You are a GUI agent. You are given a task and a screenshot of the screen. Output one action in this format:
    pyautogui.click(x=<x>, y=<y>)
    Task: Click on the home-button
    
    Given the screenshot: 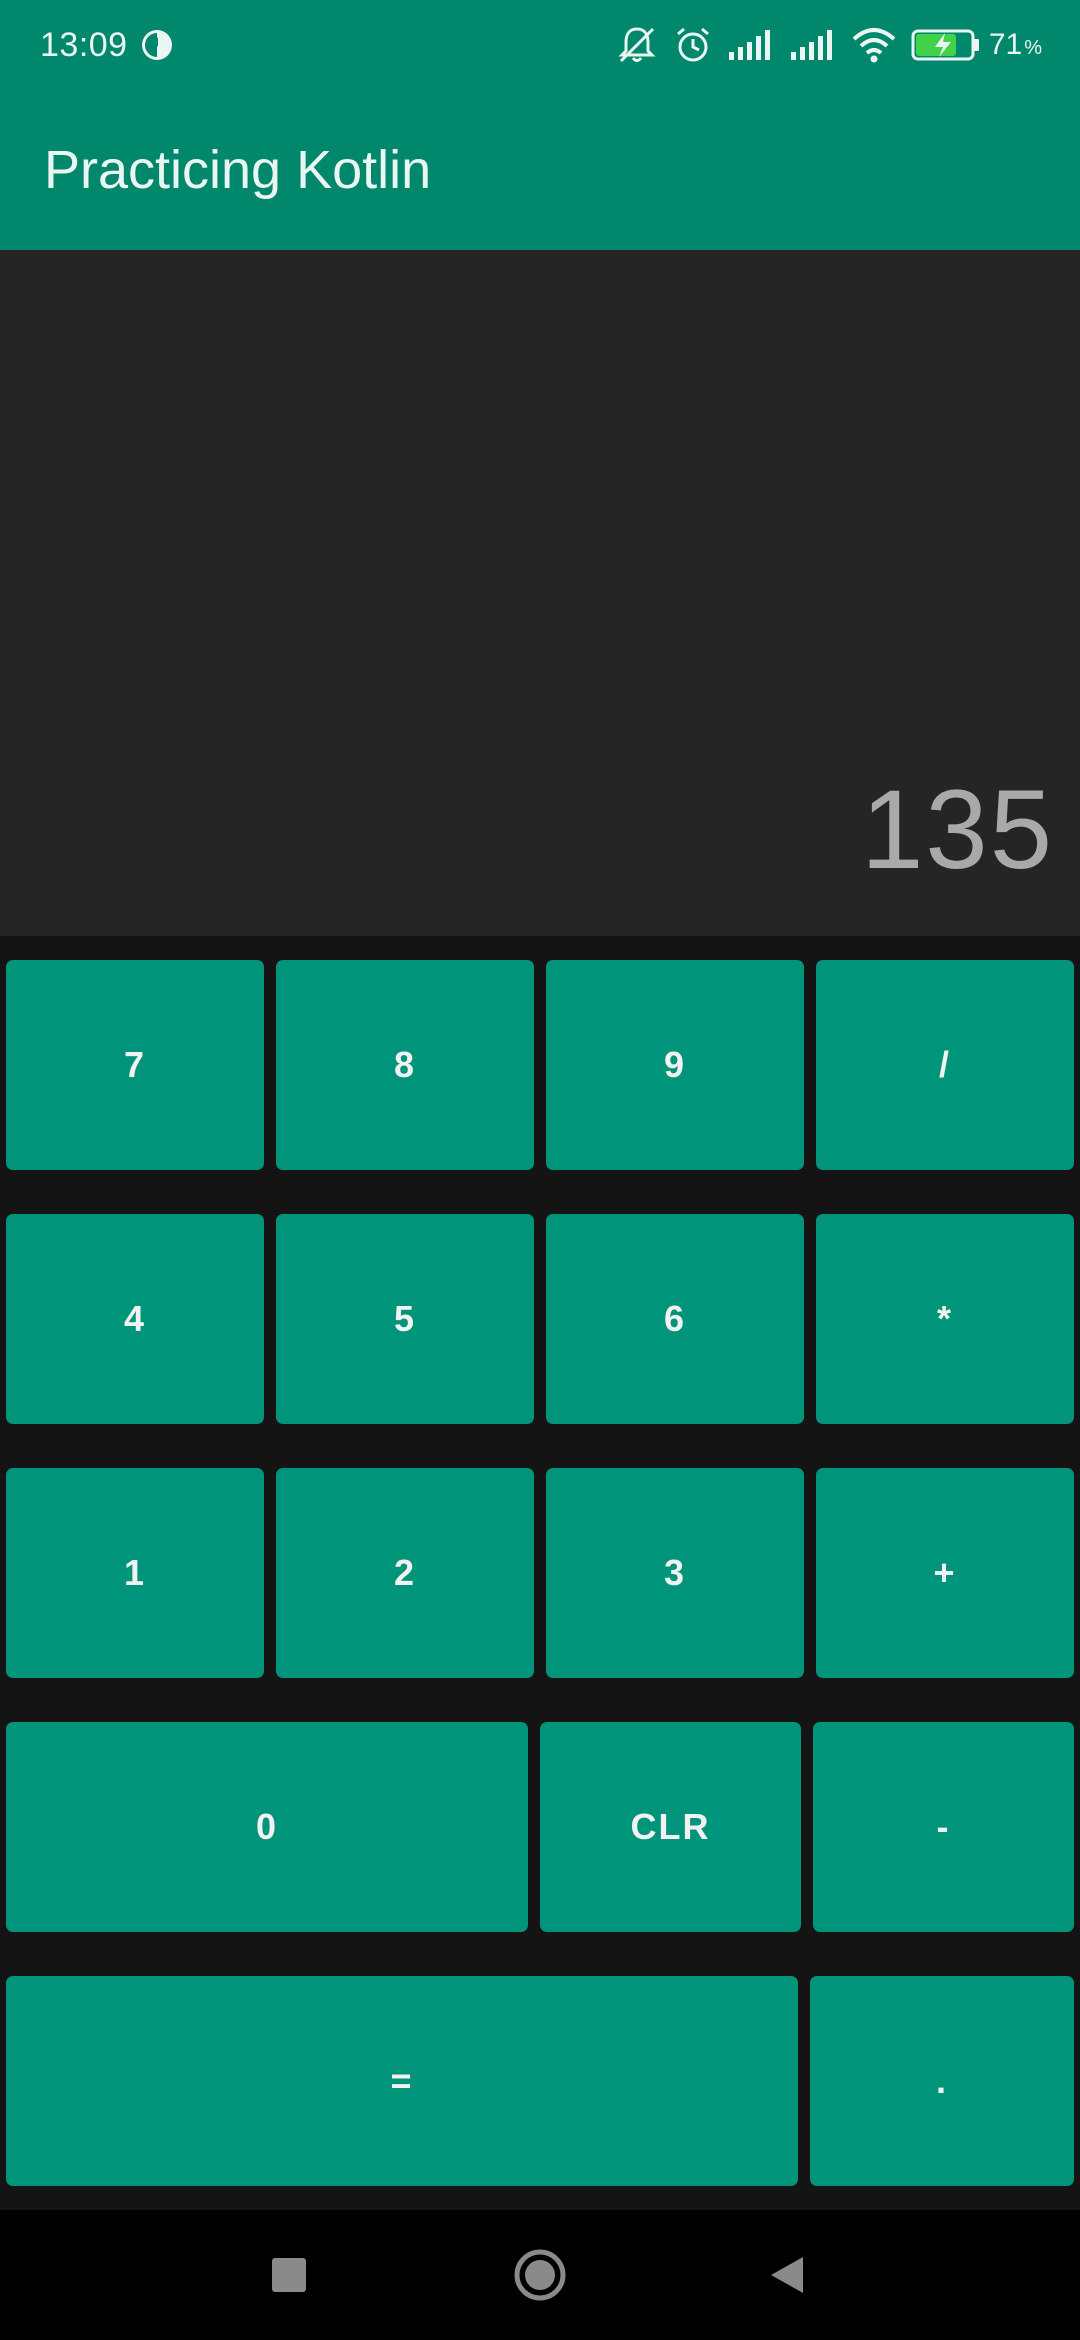 What is the action you would take?
    pyautogui.click(x=540, y=2275)
    